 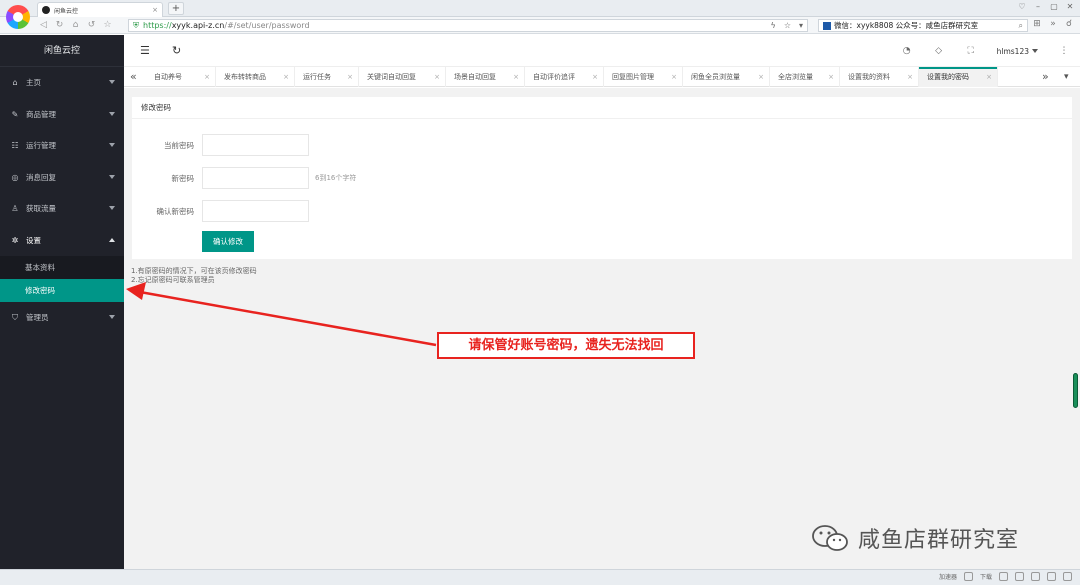 I want to click on lightning-icon: ϟ, so click(x=773, y=25).